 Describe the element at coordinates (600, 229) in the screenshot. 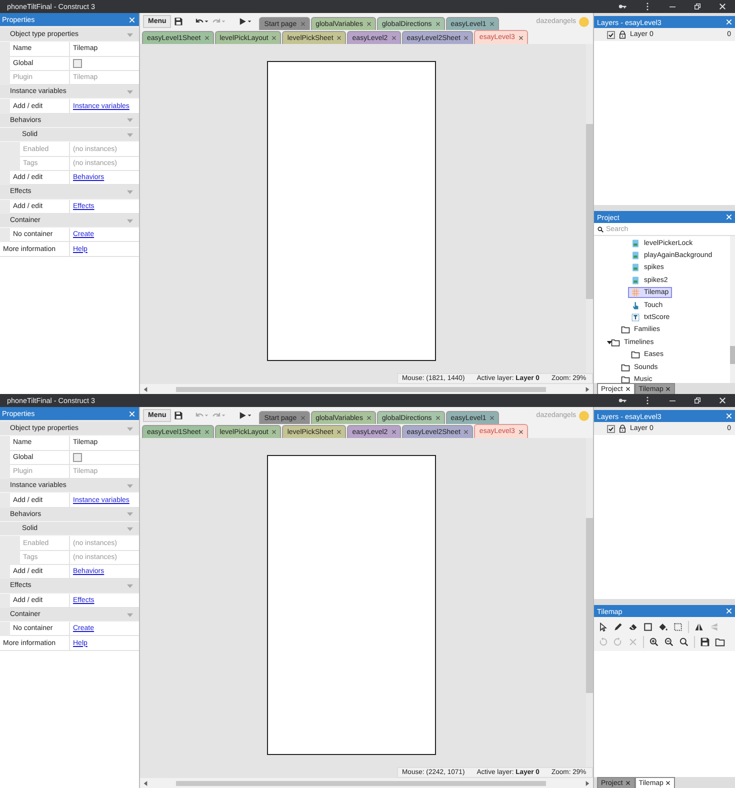

I see `search-icon` at that location.